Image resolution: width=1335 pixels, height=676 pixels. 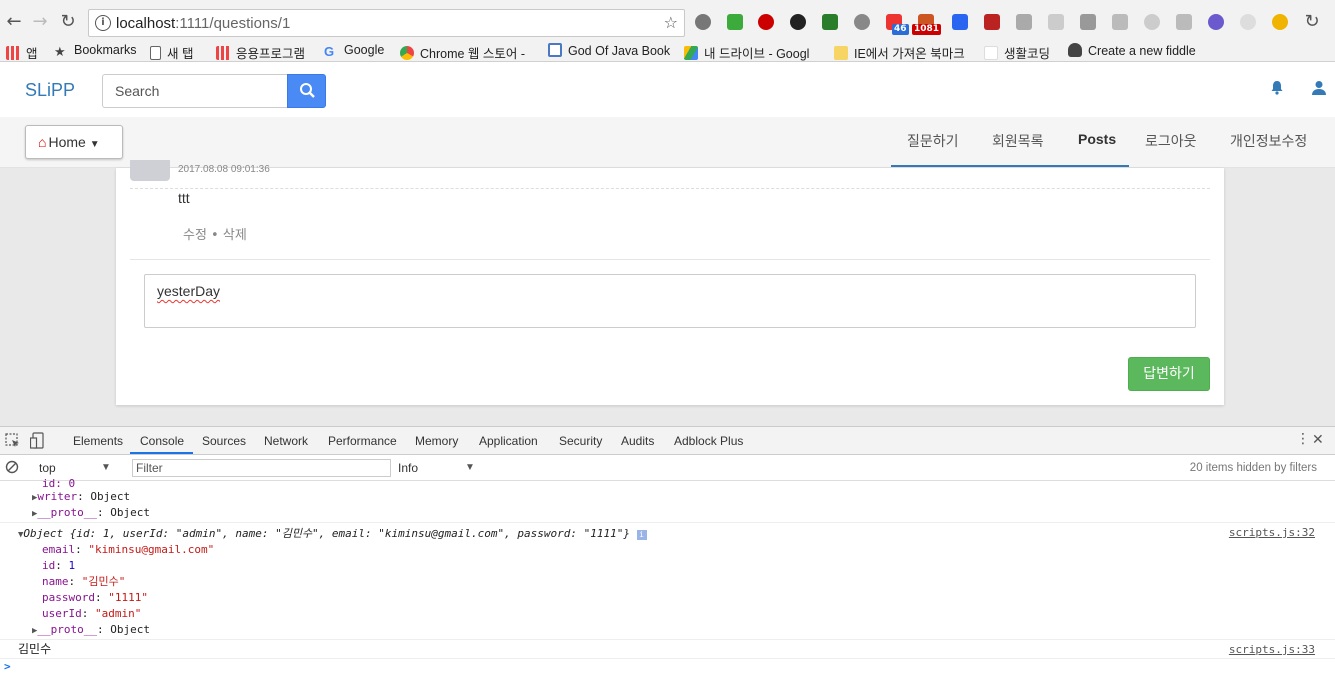 What do you see at coordinates (436, 441) in the screenshot?
I see `tab-memory: Memory` at bounding box center [436, 441].